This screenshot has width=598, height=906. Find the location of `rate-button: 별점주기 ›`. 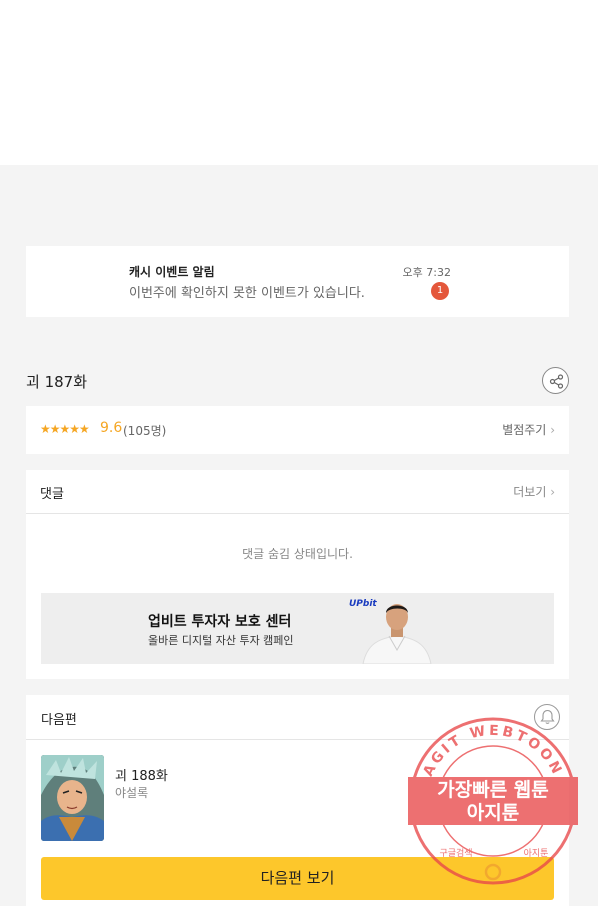

rate-button: 별점주기 › is located at coordinates (528, 429).